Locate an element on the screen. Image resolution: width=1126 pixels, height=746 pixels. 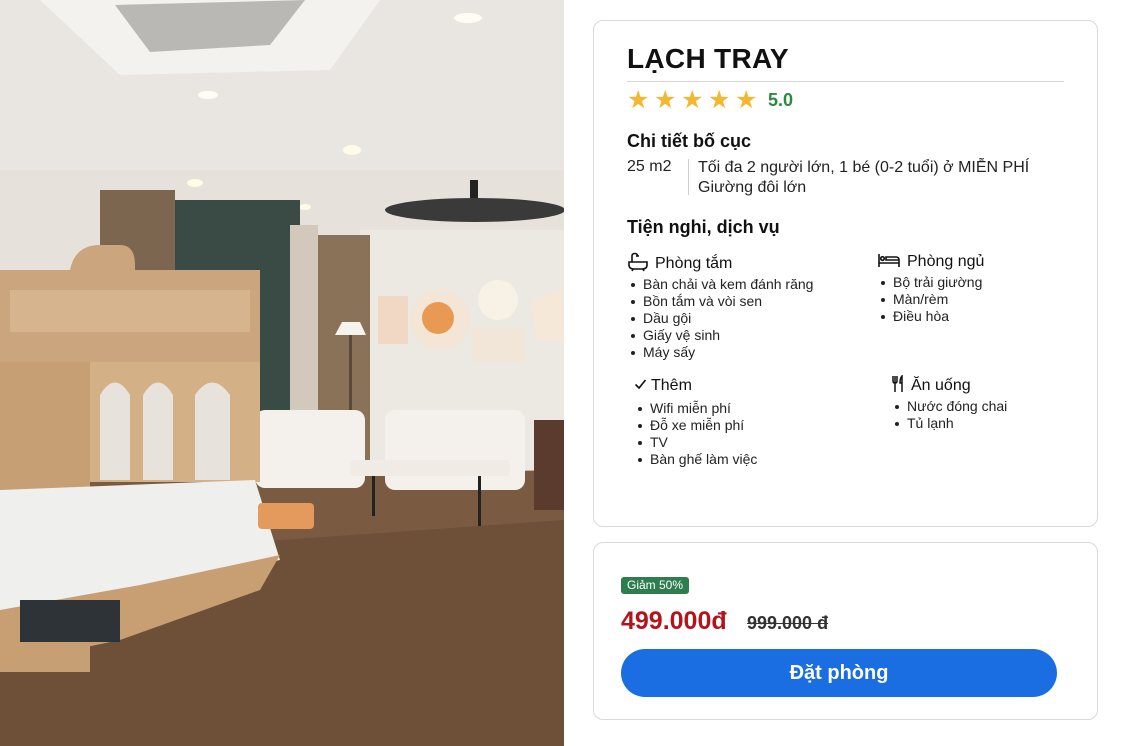
bed-icon is located at coordinates (889, 262).